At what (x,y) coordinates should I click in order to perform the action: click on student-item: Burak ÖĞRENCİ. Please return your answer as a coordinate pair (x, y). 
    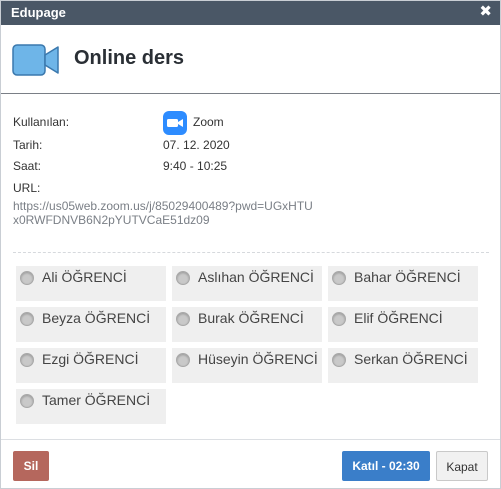
    Looking at the image, I should click on (247, 324).